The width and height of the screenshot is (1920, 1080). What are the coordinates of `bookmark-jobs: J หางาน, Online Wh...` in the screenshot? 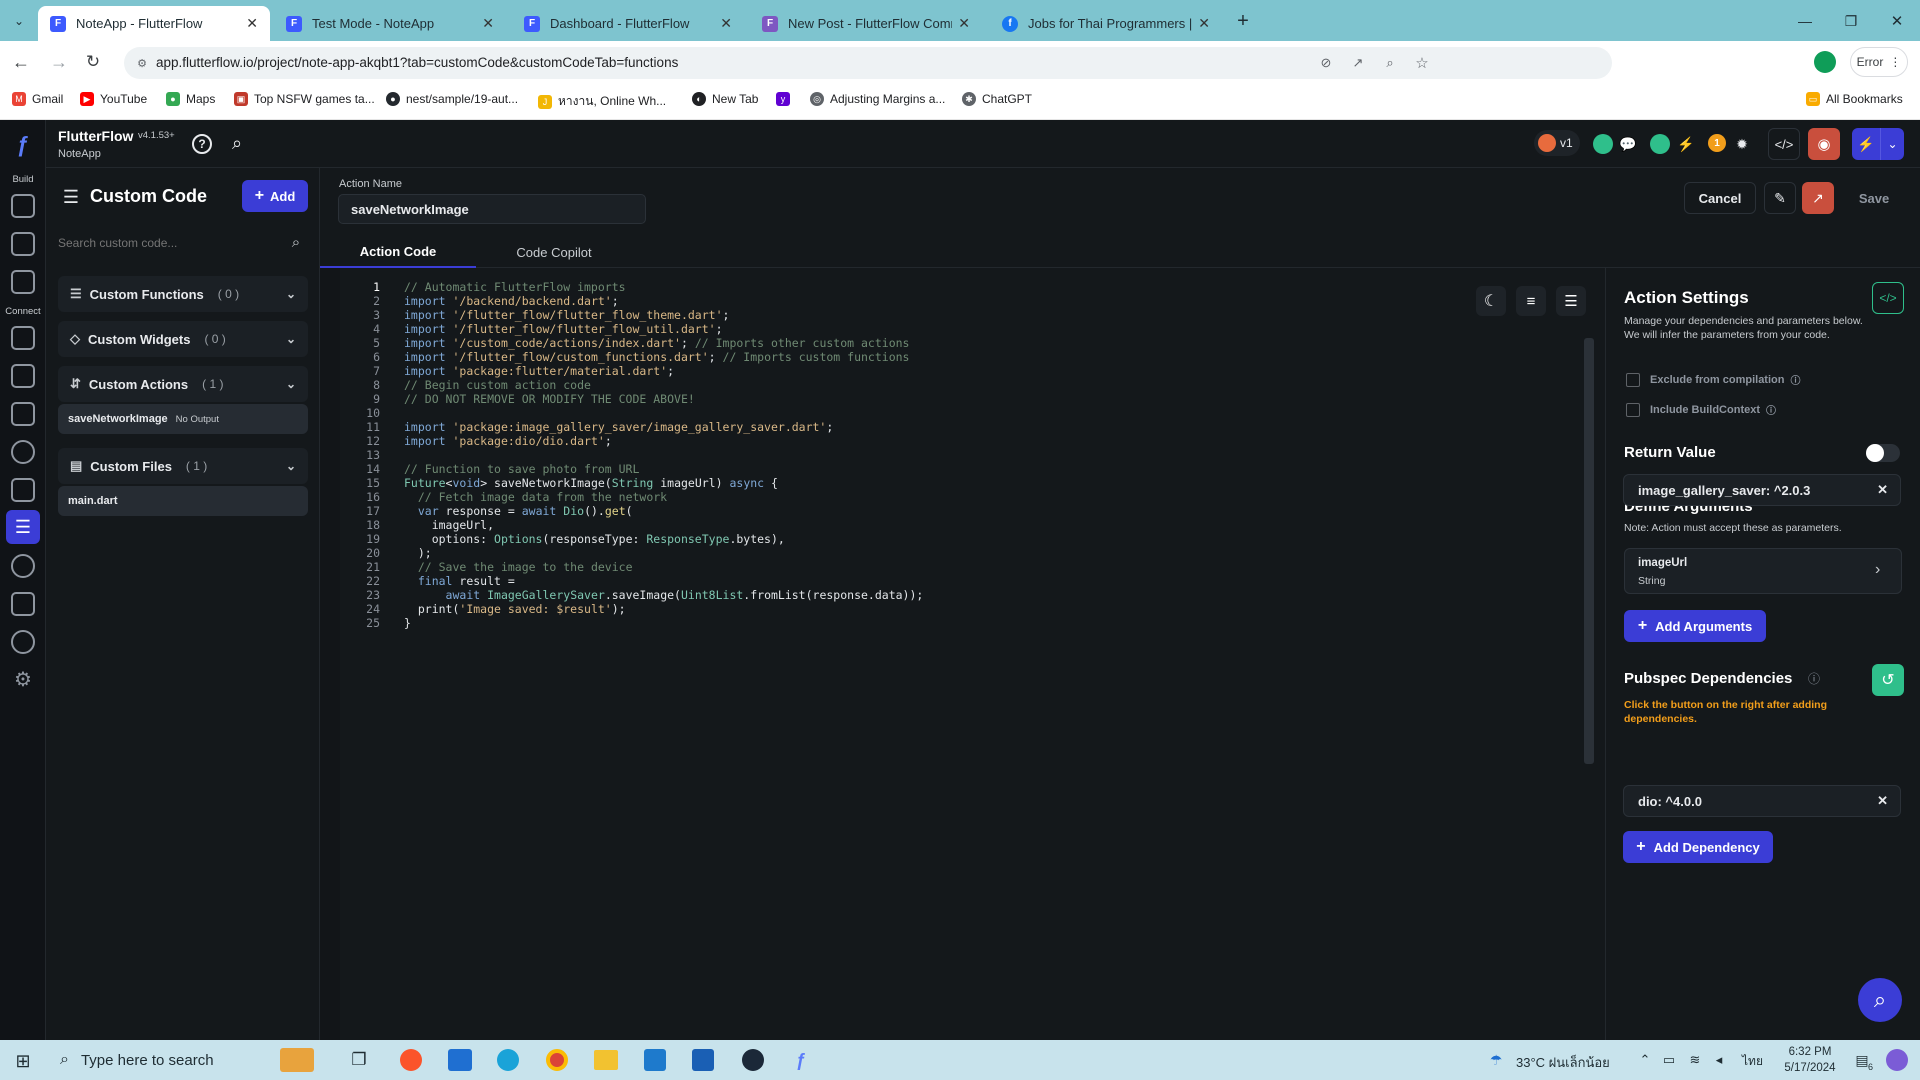 It's located at (602, 101).